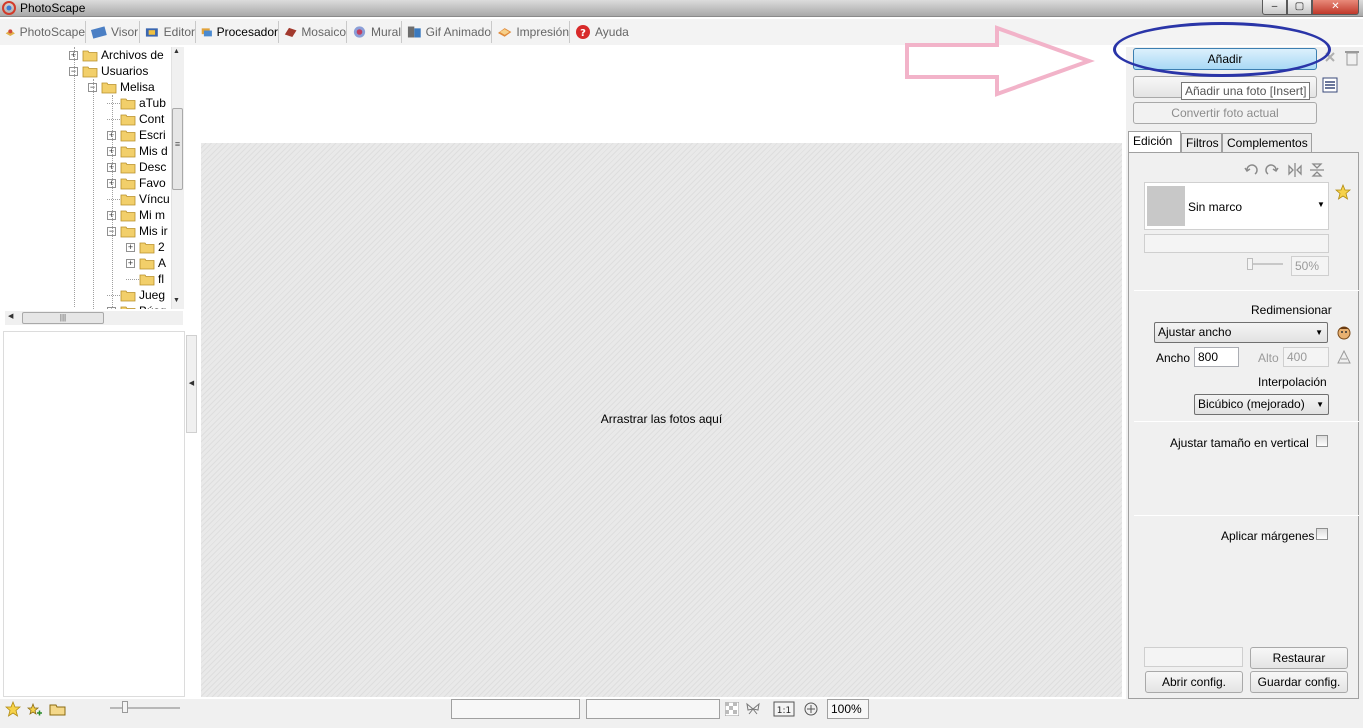 This screenshot has height=728, width=1363. Describe the element at coordinates (1222, 49) in the screenshot. I see `annotation-ellipse` at that location.